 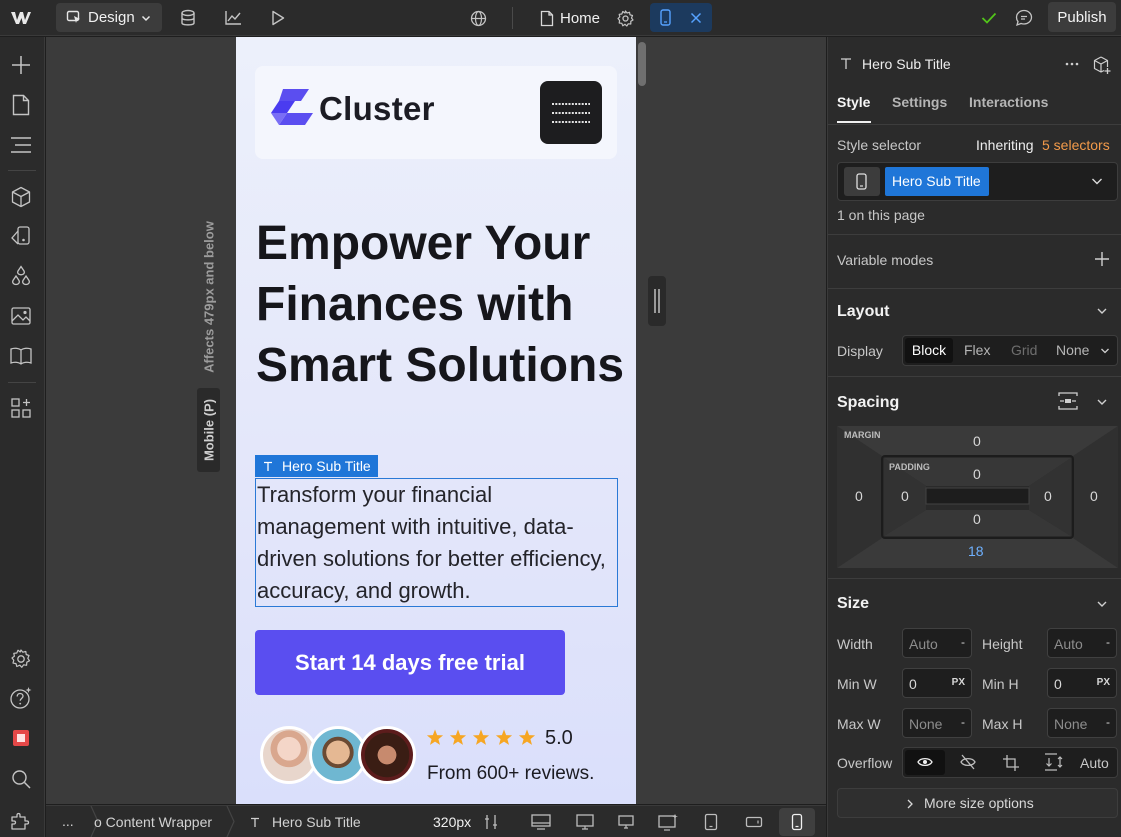 What do you see at coordinates (665, 17) in the screenshot?
I see `mobile-icon` at bounding box center [665, 17].